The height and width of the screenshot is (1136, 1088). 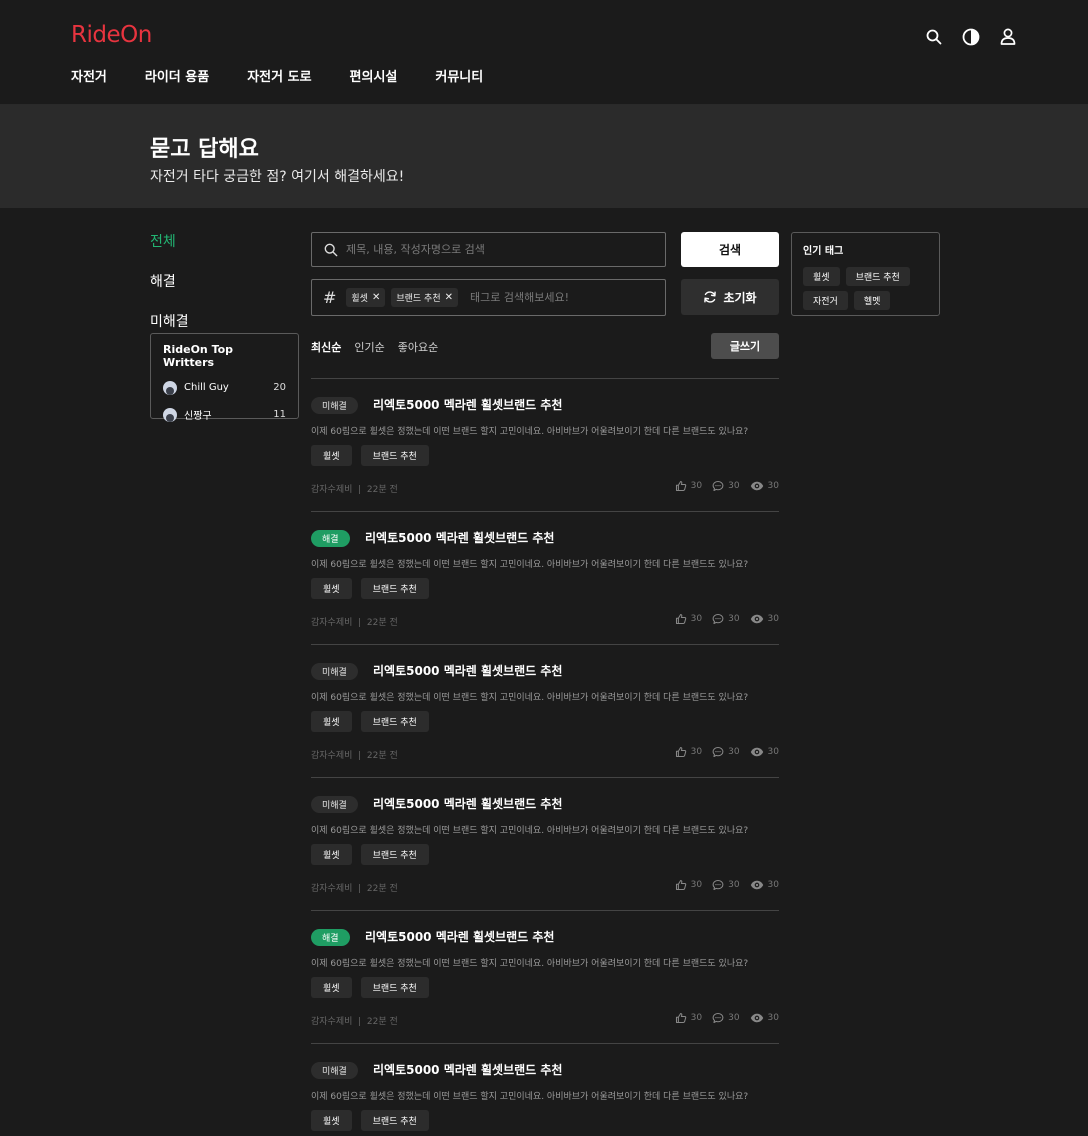 What do you see at coordinates (418, 347) in the screenshot?
I see `sort-likes: 좋아요순` at bounding box center [418, 347].